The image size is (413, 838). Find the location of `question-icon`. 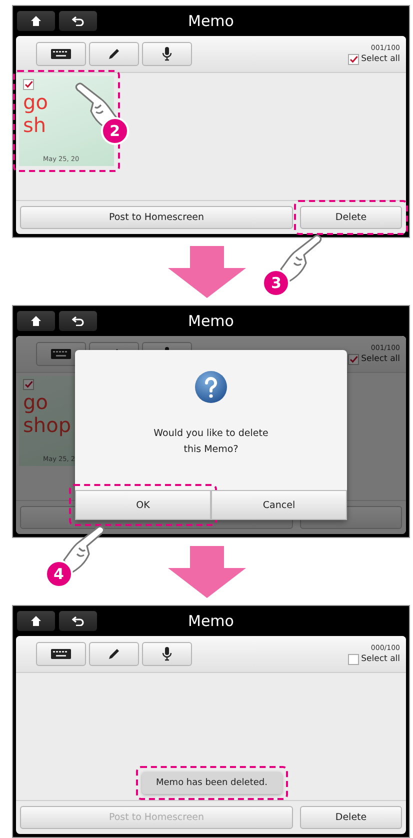

question-icon is located at coordinates (211, 387).